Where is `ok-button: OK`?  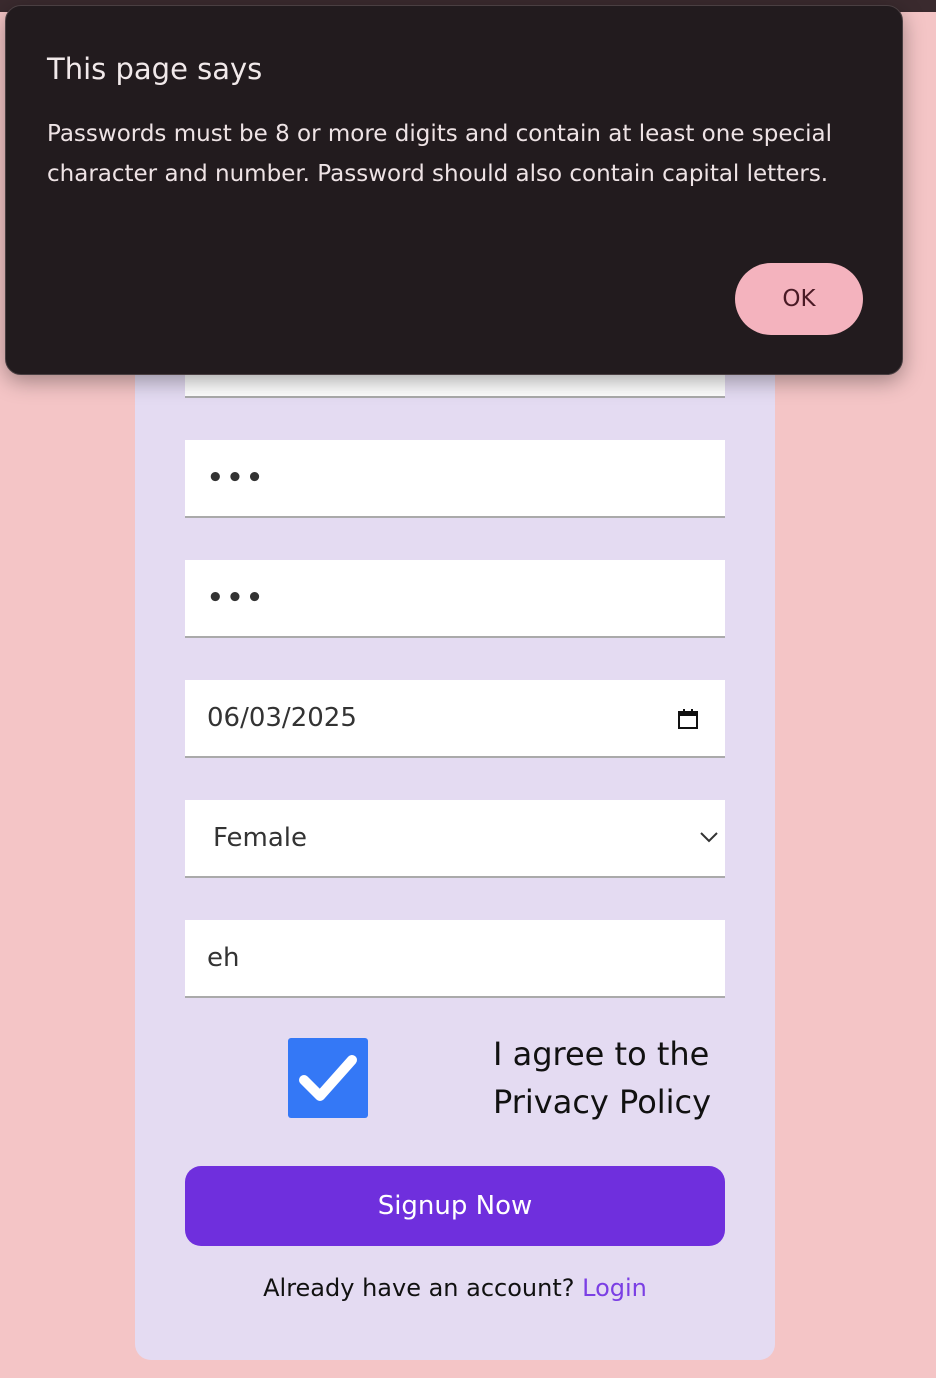 ok-button: OK is located at coordinates (799, 299).